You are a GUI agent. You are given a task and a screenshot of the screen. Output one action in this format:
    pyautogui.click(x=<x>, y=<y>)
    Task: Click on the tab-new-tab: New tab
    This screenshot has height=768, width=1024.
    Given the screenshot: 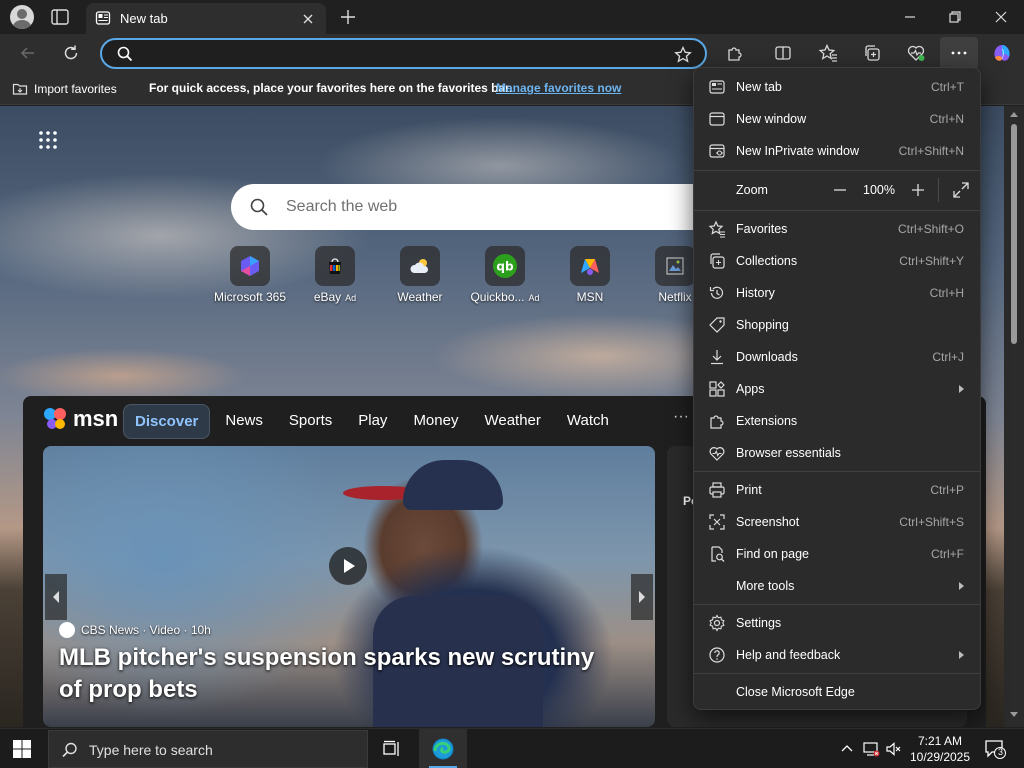 What is the action you would take?
    pyautogui.click(x=206, y=18)
    